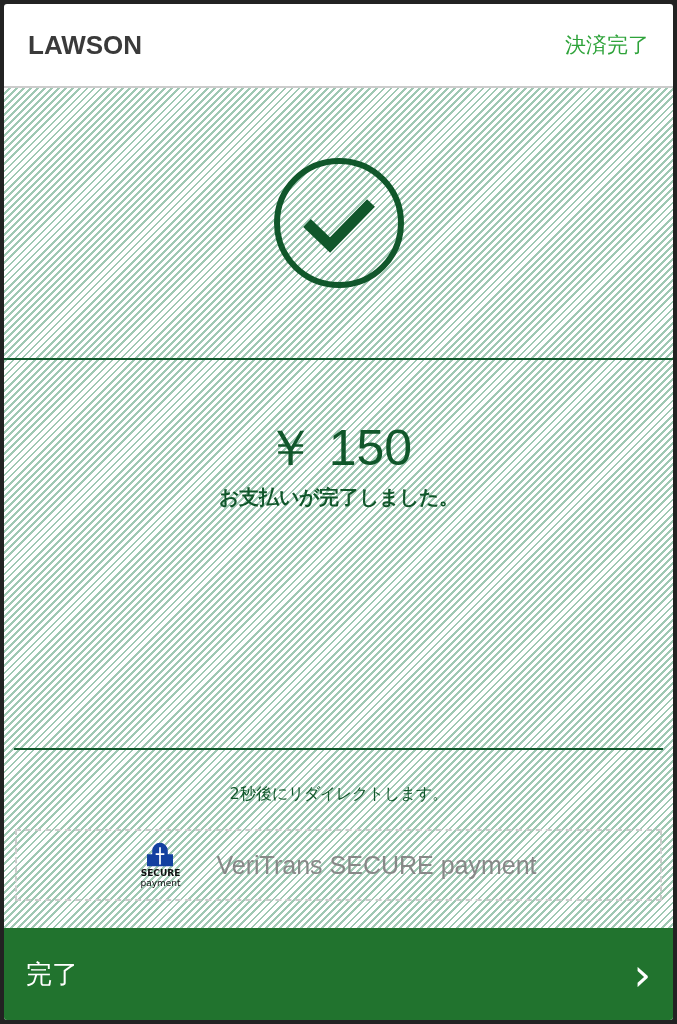  Describe the element at coordinates (338, 448) in the screenshot. I see `amount-text: ￥ 150` at that location.